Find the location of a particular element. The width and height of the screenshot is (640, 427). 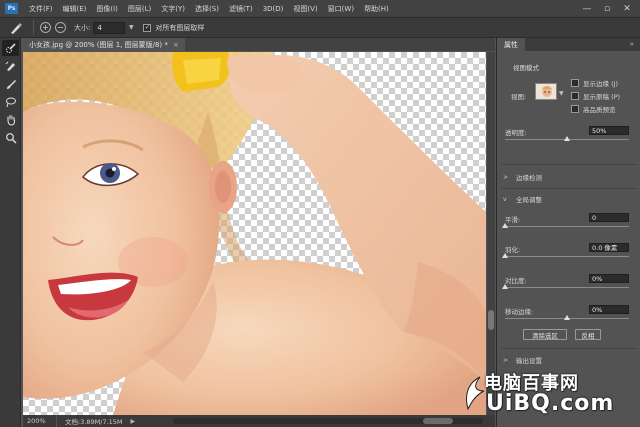

zoom-tool-icon is located at coordinates (10, 138).